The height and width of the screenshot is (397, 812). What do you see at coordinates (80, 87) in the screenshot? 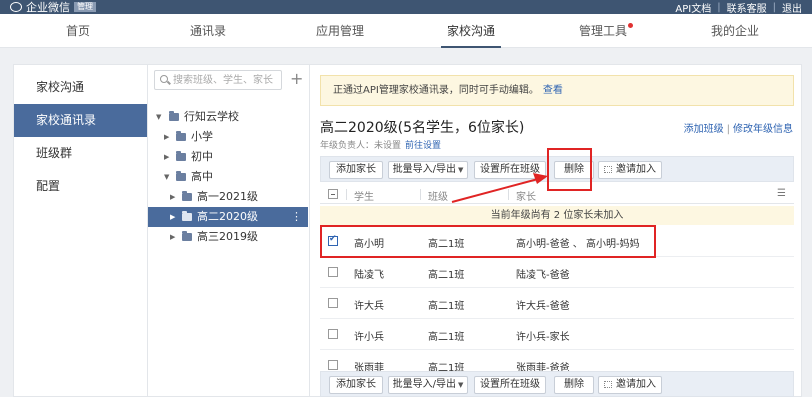
I see `sidebar-item-home-school: 家校沟通` at bounding box center [80, 87].